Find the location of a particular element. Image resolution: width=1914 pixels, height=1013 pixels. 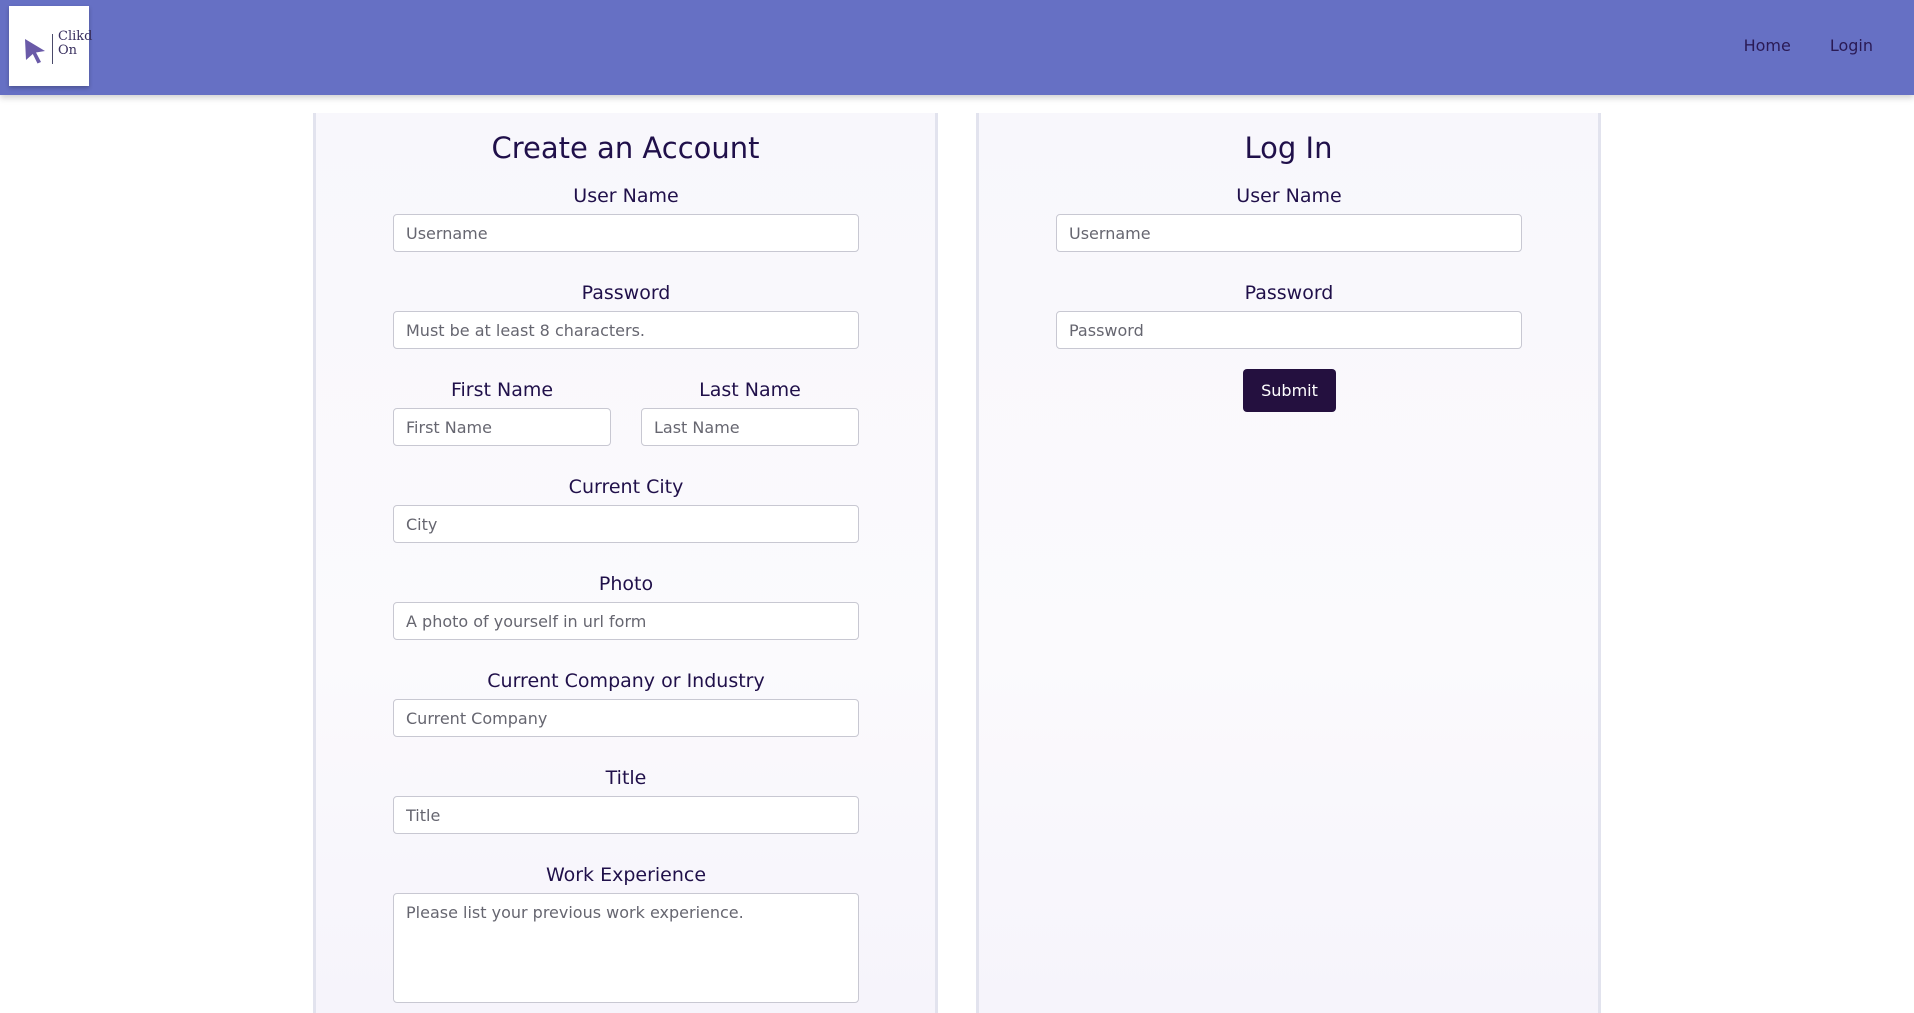

signup-title-group: Title is located at coordinates (626, 800).